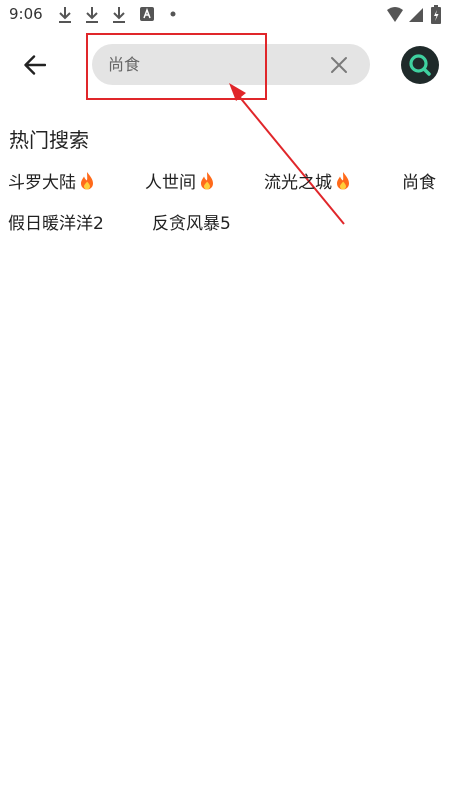 The image size is (450, 800). I want to click on hot-tag: 假日暖洋洋2, so click(56, 221).